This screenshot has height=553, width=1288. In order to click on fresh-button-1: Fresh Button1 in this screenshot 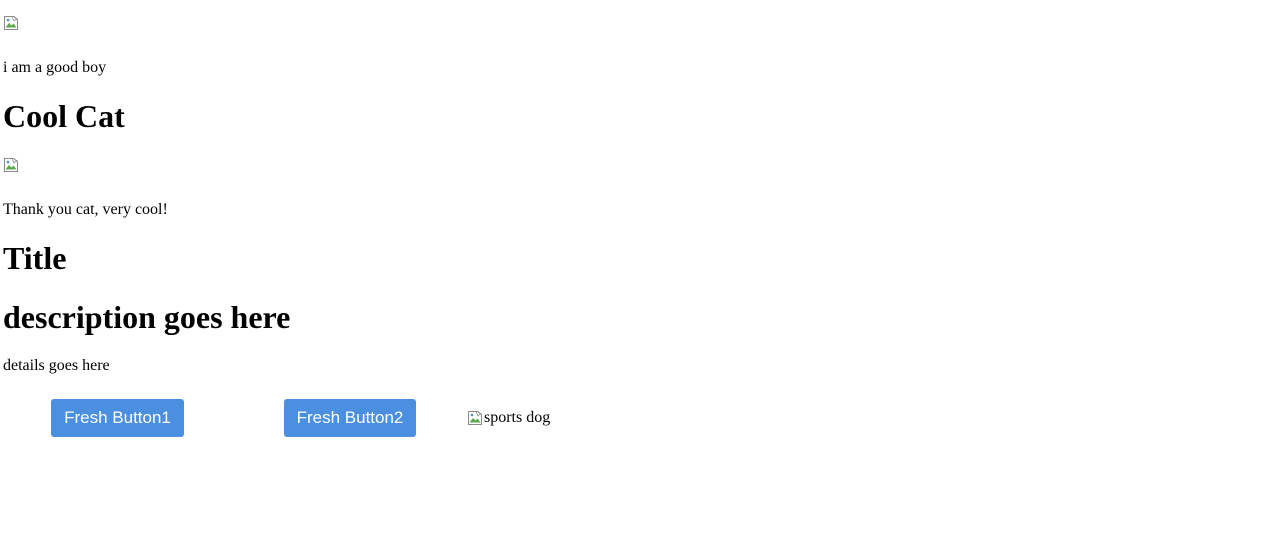, I will do `click(117, 418)`.